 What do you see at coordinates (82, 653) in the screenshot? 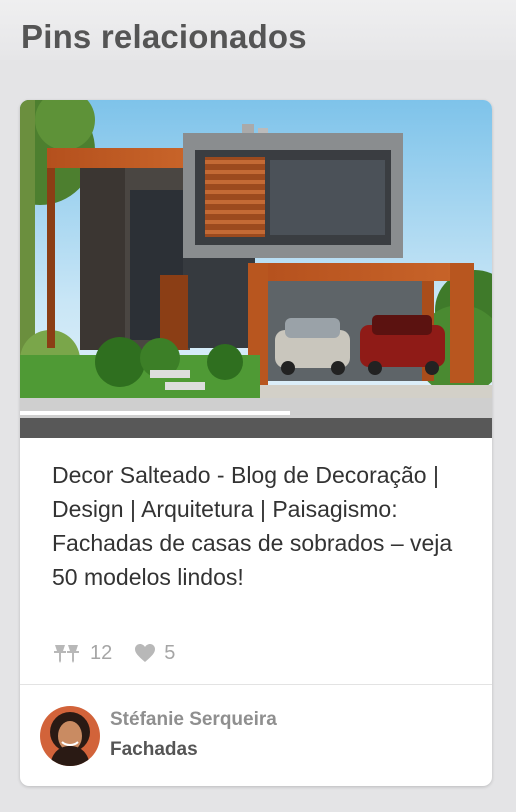
I see `repin-stat: 12` at bounding box center [82, 653].